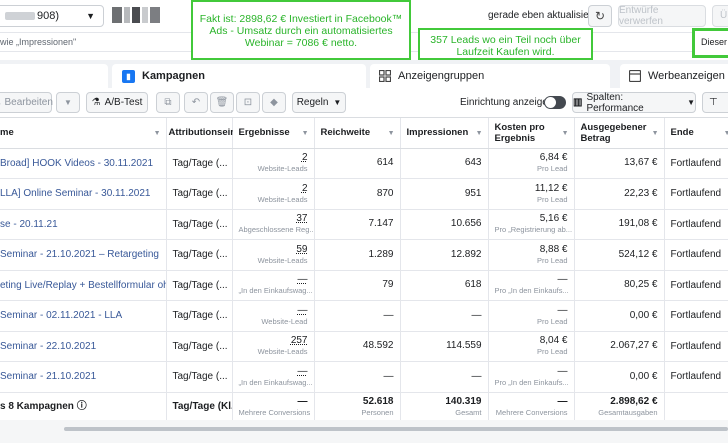 The image size is (728, 443). What do you see at coordinates (54, 76) in the screenshot?
I see `tab-spacer` at bounding box center [54, 76].